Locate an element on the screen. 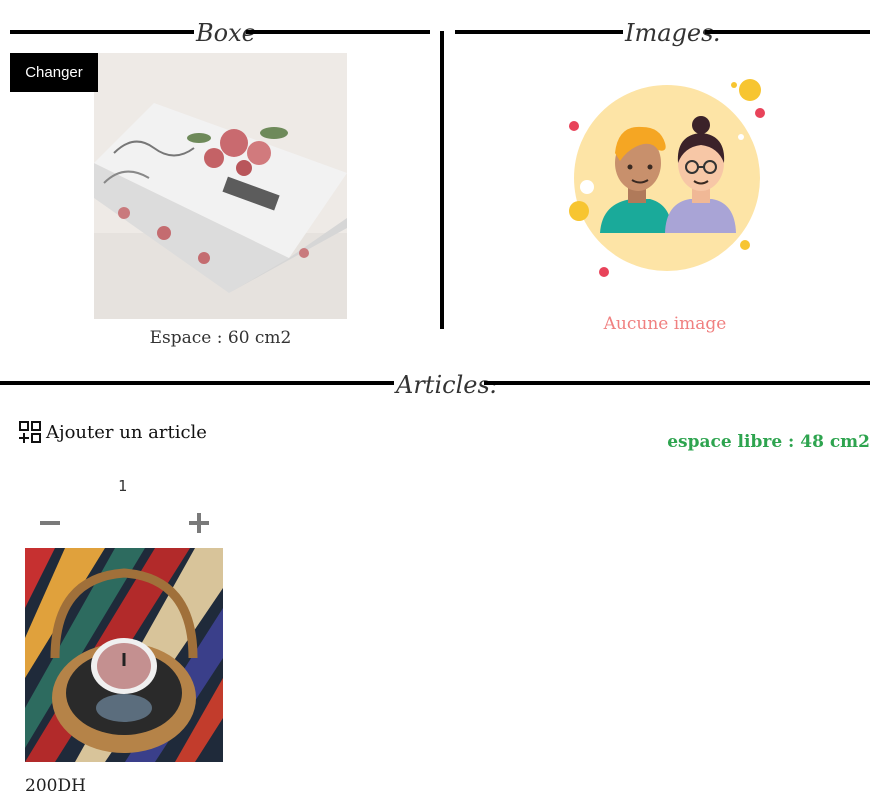 Image resolution: width=870 pixels, height=796 pixels. article-photo is located at coordinates (124, 655).